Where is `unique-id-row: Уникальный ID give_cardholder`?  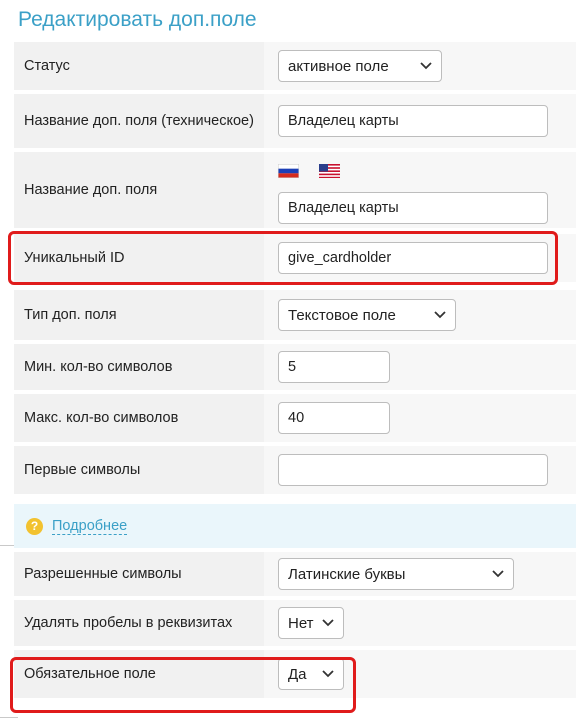 unique-id-row: Уникальный ID give_cardholder is located at coordinates (295, 260).